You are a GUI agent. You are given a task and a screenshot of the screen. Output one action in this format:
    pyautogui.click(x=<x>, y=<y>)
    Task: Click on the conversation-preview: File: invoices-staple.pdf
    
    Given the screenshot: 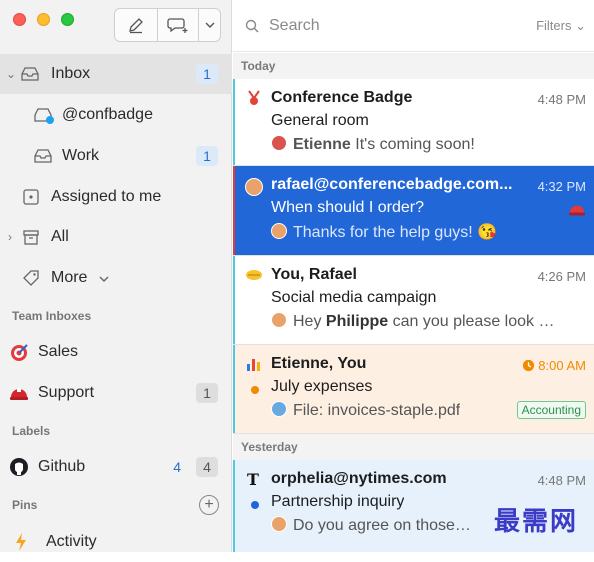 What is the action you would take?
    pyautogui.click(x=365, y=410)
    